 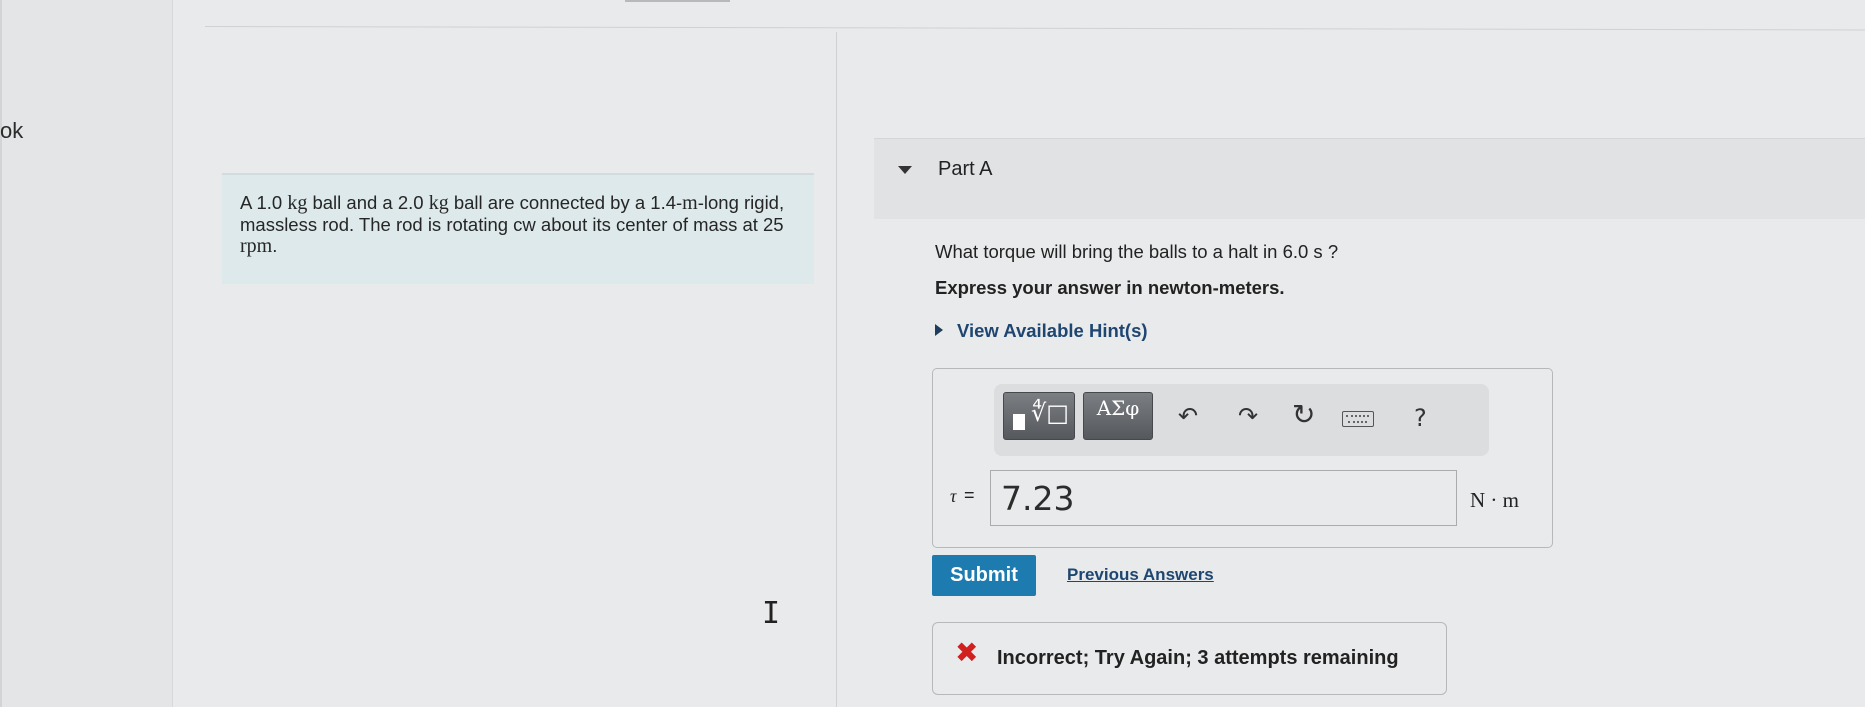 I want to click on templates-button: ∜□, so click(x=1039, y=416).